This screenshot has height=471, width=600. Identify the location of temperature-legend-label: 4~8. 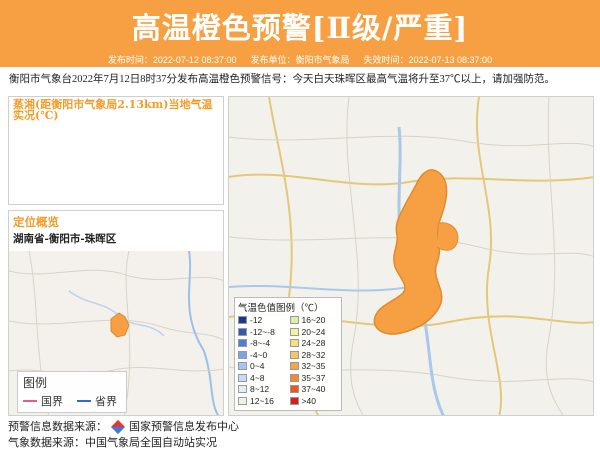
(257, 377).